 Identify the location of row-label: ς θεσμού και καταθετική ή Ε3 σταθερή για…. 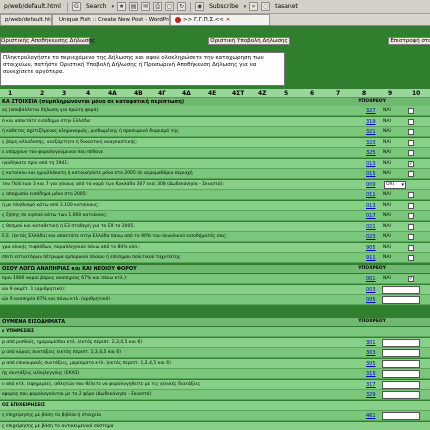
(68, 226).